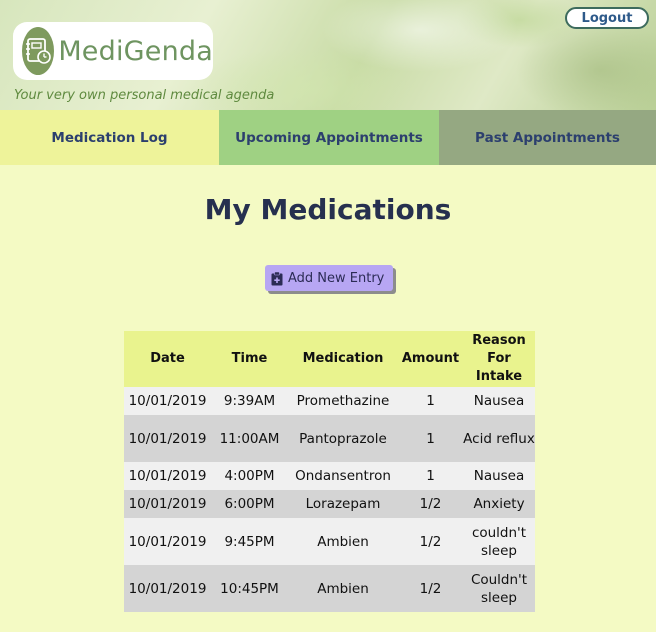 Image resolution: width=656 pixels, height=632 pixels. I want to click on cell-medication: Pantoprazole, so click(343, 438).